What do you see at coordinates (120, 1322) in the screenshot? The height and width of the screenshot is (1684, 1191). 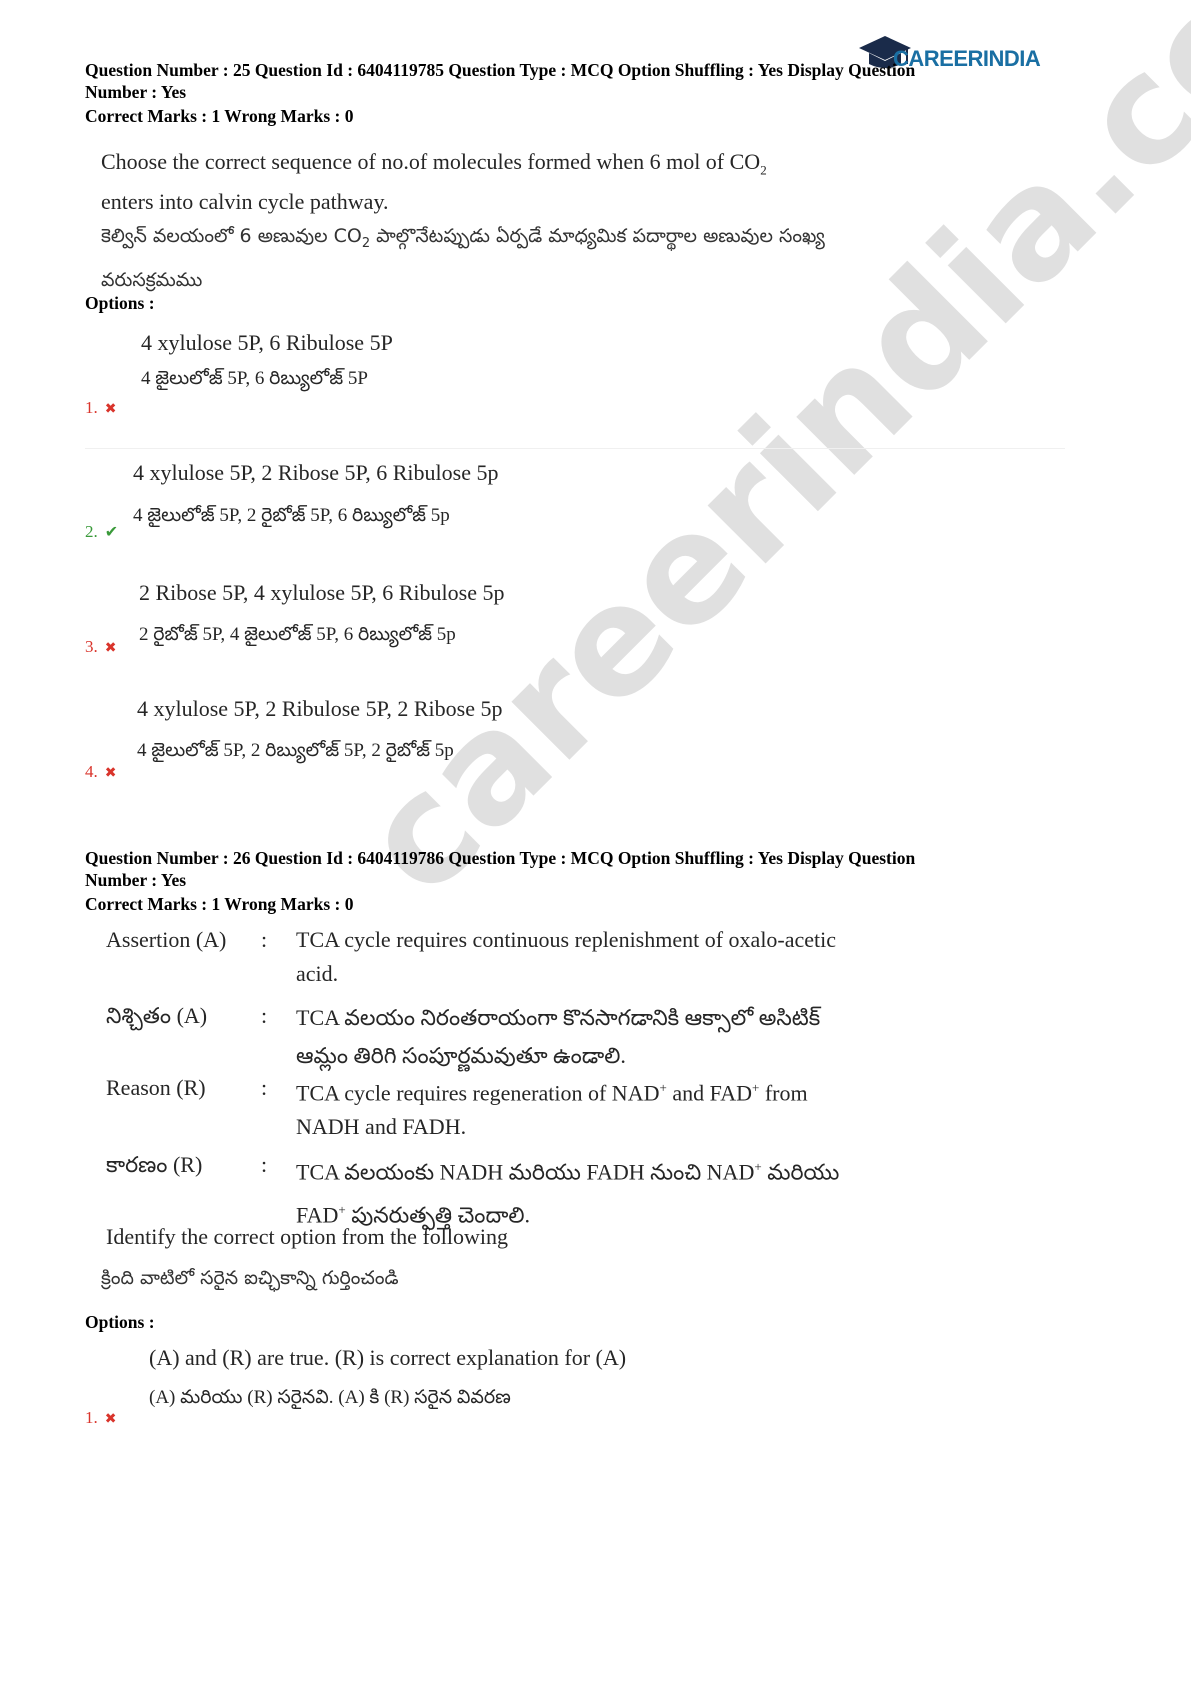 I see `q26-options-label: Options :` at bounding box center [120, 1322].